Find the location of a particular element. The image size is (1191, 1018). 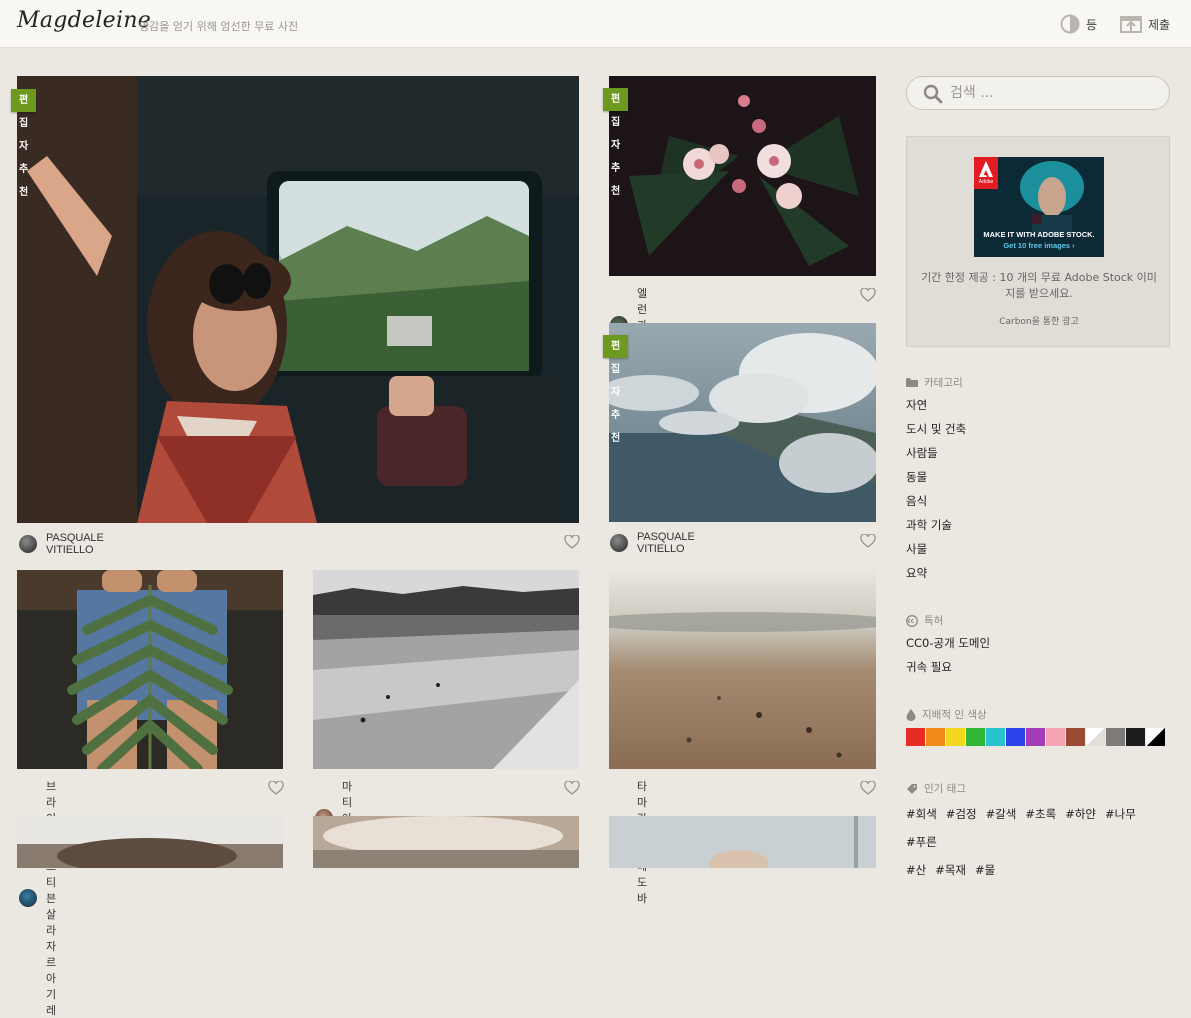

license-item: 귀속 필요 is located at coordinates (948, 667).